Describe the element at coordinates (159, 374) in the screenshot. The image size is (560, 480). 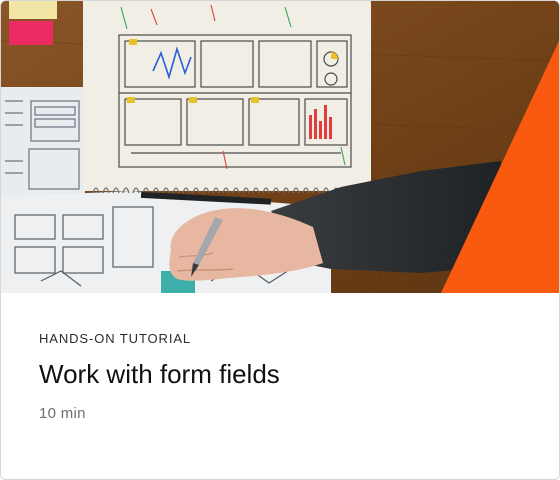
I see `card-title: Work with form fields` at that location.